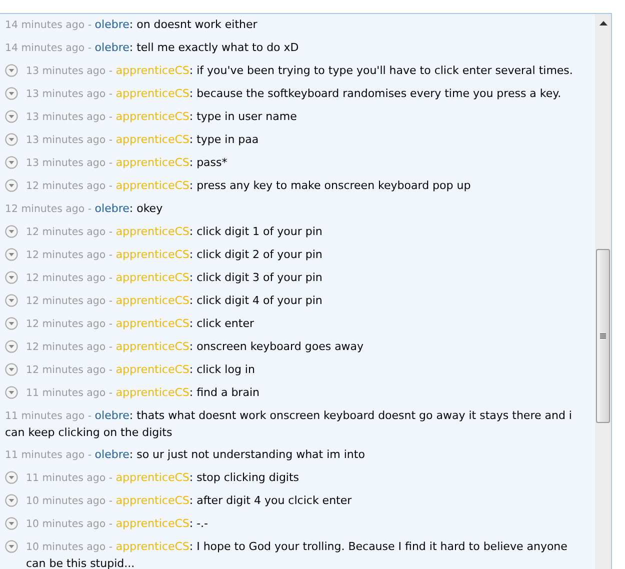  Describe the element at coordinates (175, 301) in the screenshot. I see `chat-message: 12 minutes ago - apprenticeCS: click digit 4 of your pin` at that location.